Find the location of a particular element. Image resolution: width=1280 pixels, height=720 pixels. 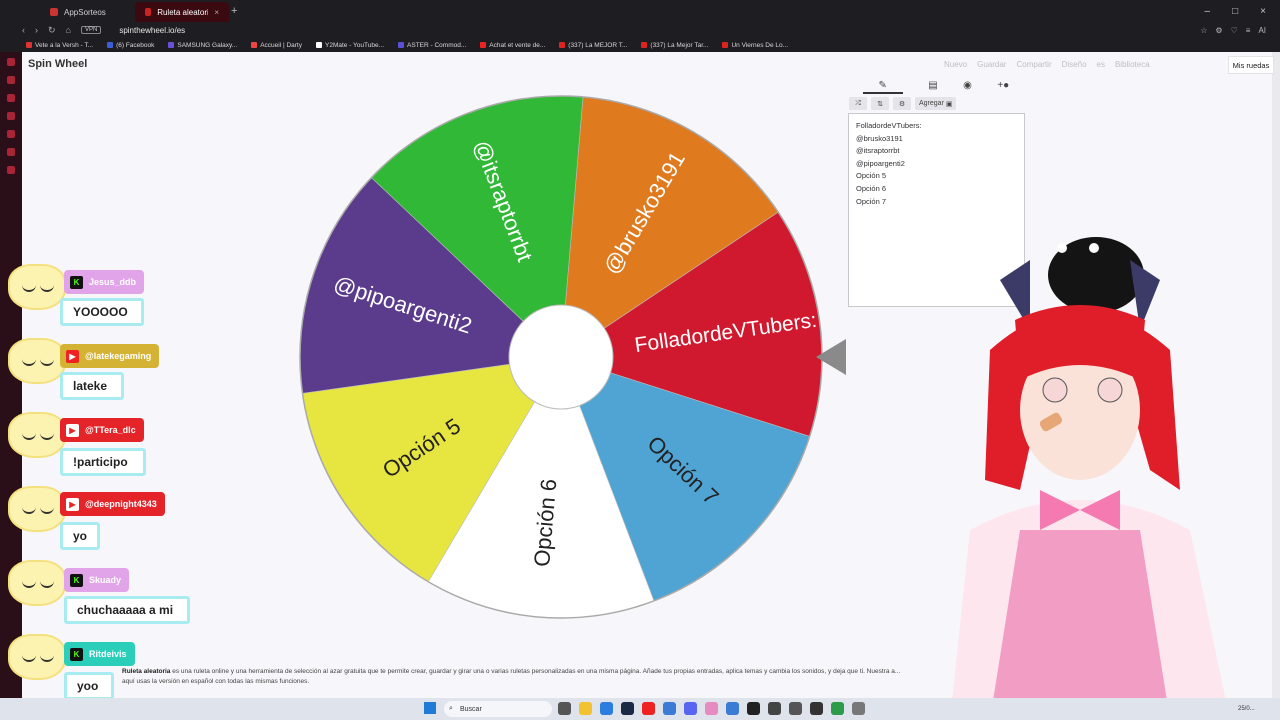

bookmark-item: (6) Facebook is located at coordinates (130, 45).